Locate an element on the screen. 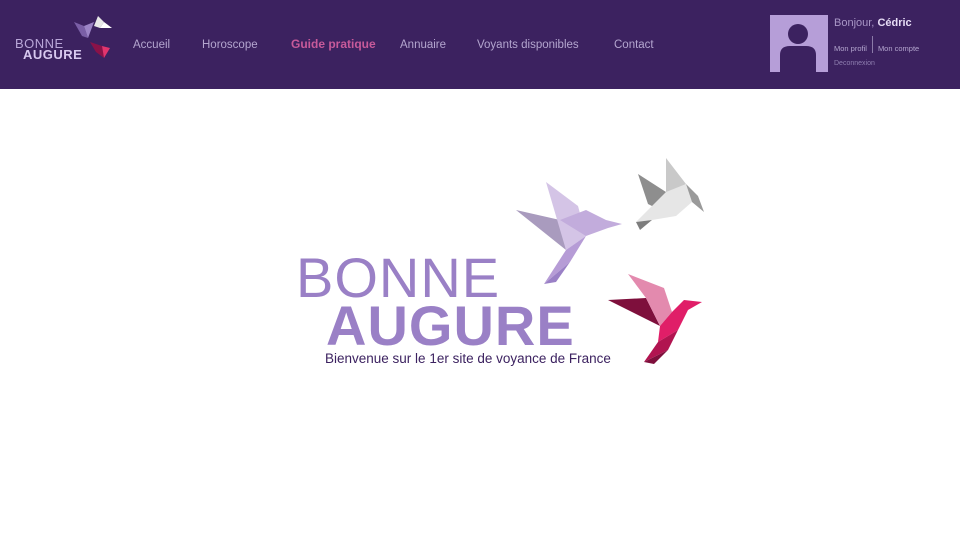  user-silhouette-icon is located at coordinates (798, 48).